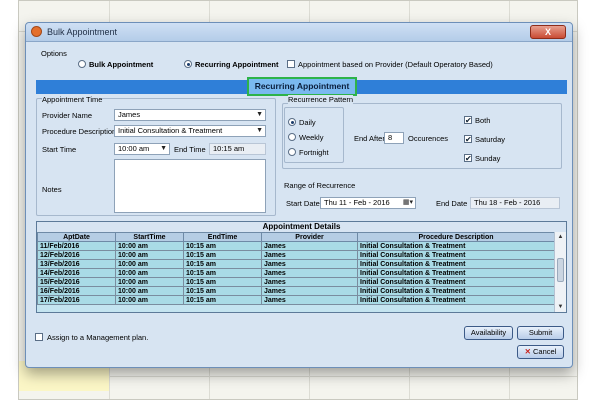  What do you see at coordinates (292, 122) in the screenshot?
I see `daily-radio` at bounding box center [292, 122].